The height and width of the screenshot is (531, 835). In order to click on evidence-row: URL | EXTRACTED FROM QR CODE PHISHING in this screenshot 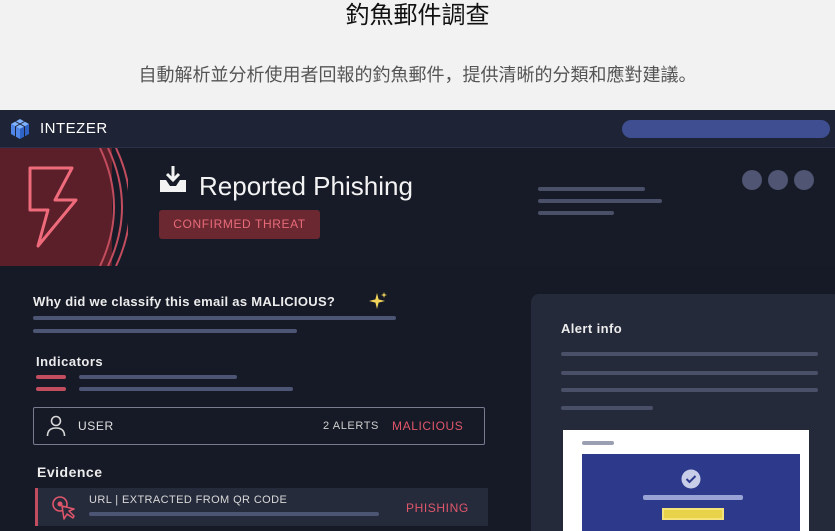, I will do `click(261, 507)`.